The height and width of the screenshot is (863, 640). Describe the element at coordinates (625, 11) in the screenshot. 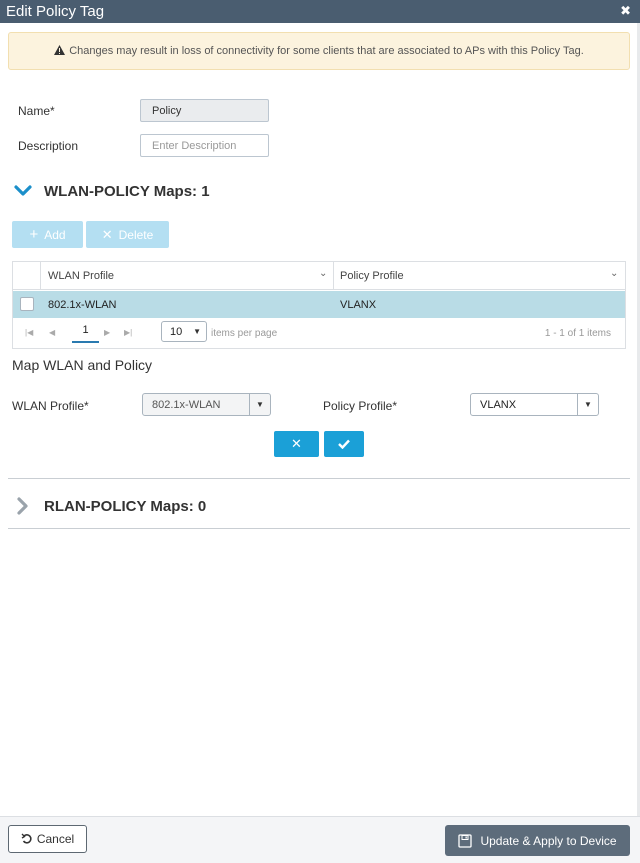

I see `close-icon: ✖` at that location.